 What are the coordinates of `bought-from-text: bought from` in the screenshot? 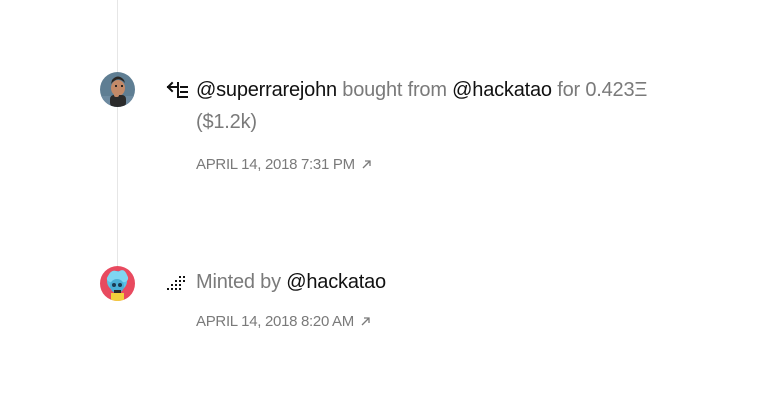 It's located at (394, 90).